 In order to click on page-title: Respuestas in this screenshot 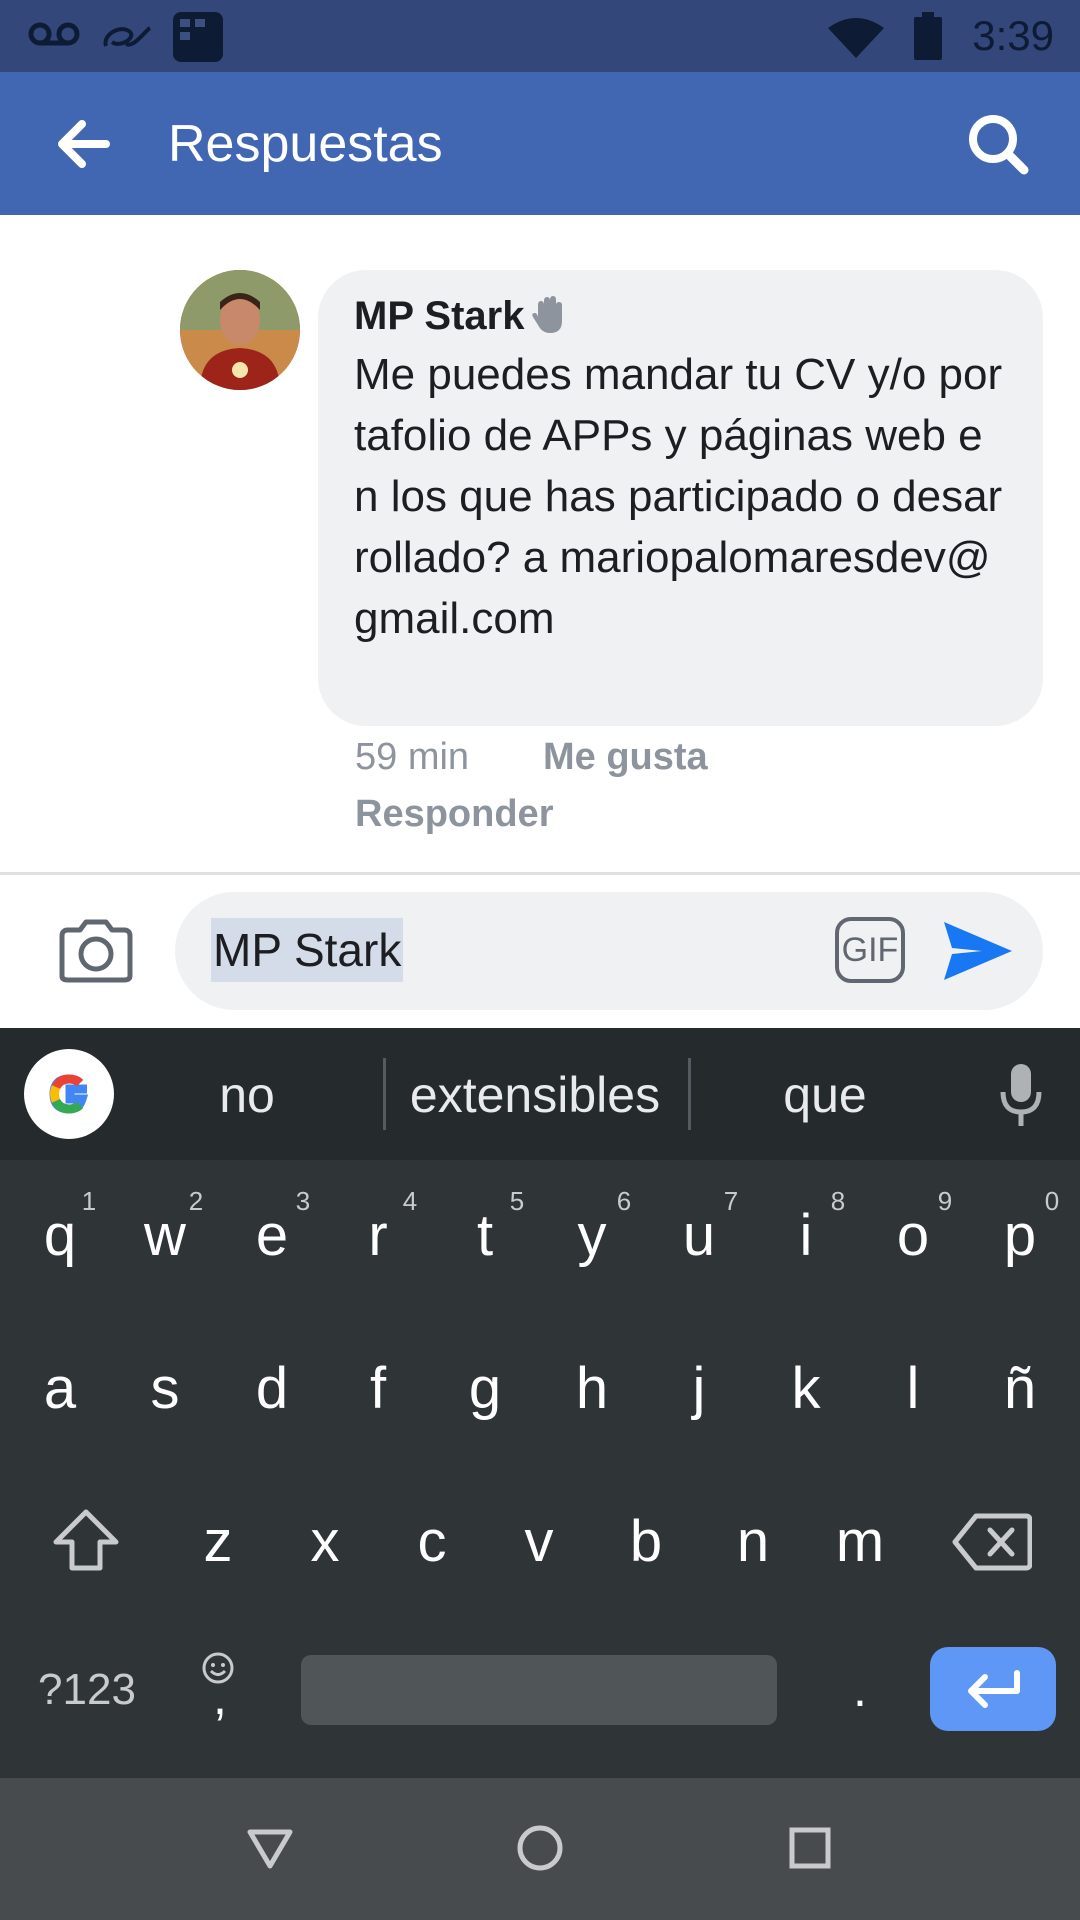, I will do `click(305, 144)`.